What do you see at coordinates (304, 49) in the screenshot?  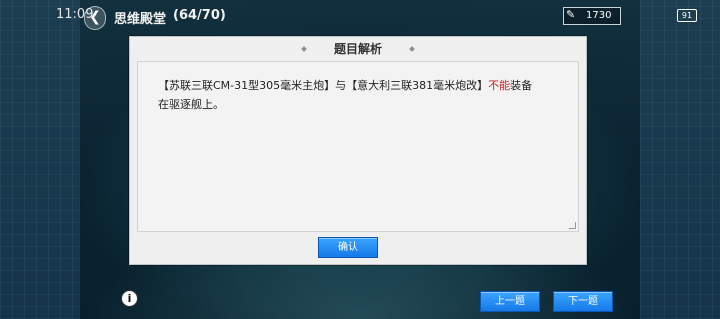 I see `diamond-left-icon` at bounding box center [304, 49].